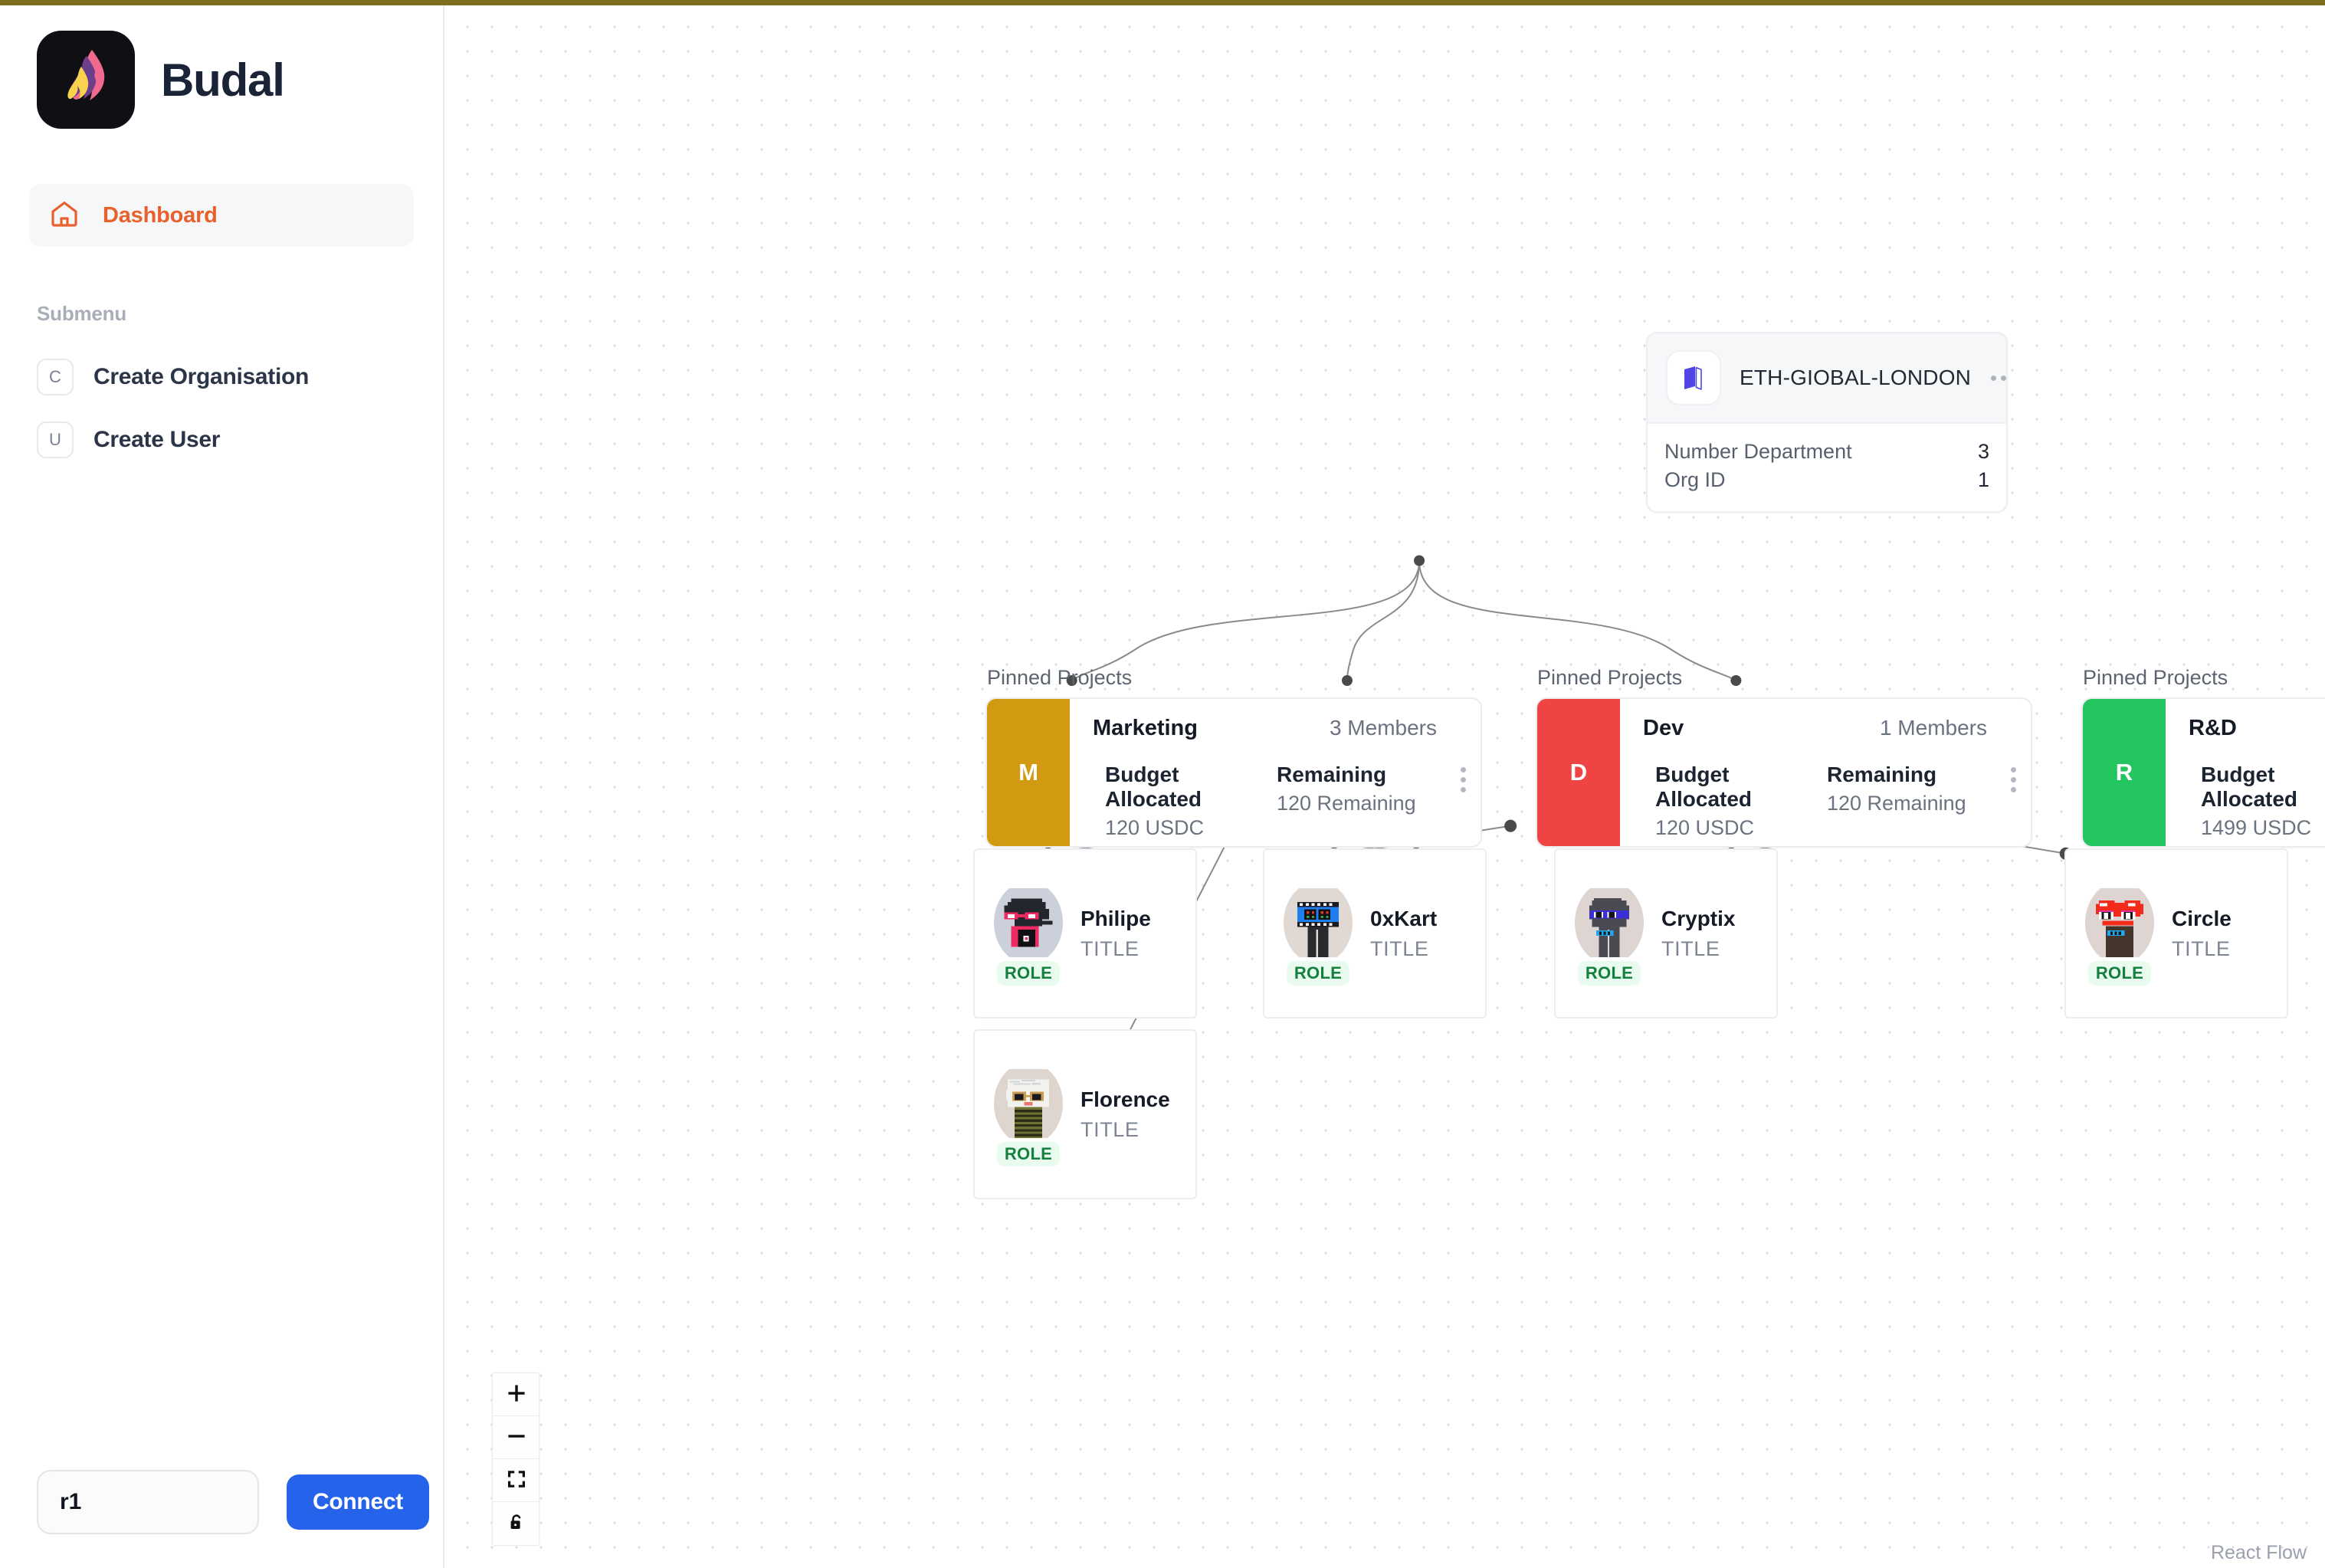  What do you see at coordinates (1664, 728) in the screenshot?
I see `department-name: Dev` at bounding box center [1664, 728].